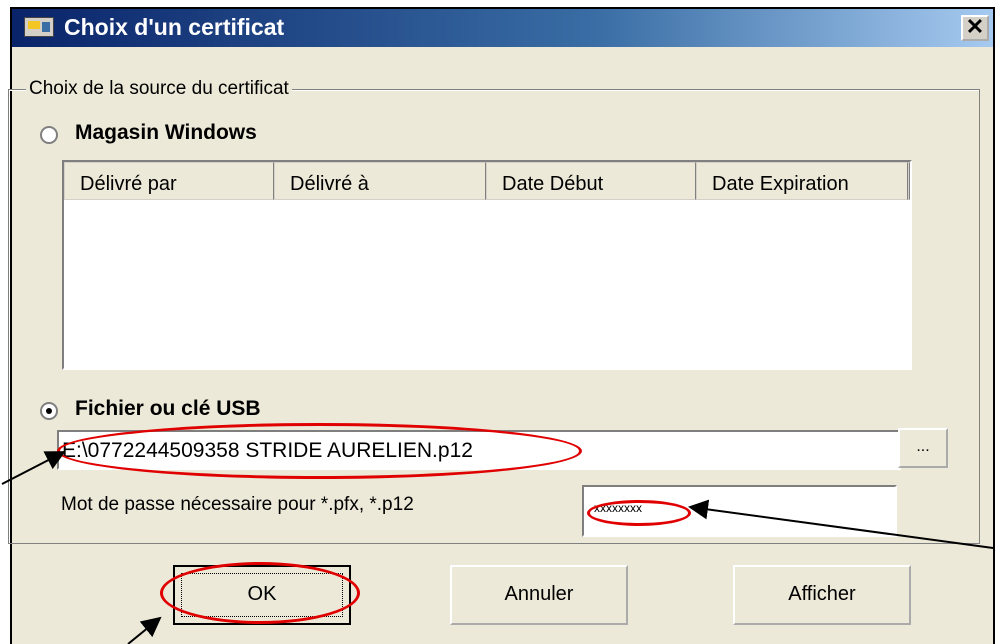 This screenshot has width=996, height=644. Describe the element at coordinates (144, 630) in the screenshot. I see `arrow-to-ok` at that location.